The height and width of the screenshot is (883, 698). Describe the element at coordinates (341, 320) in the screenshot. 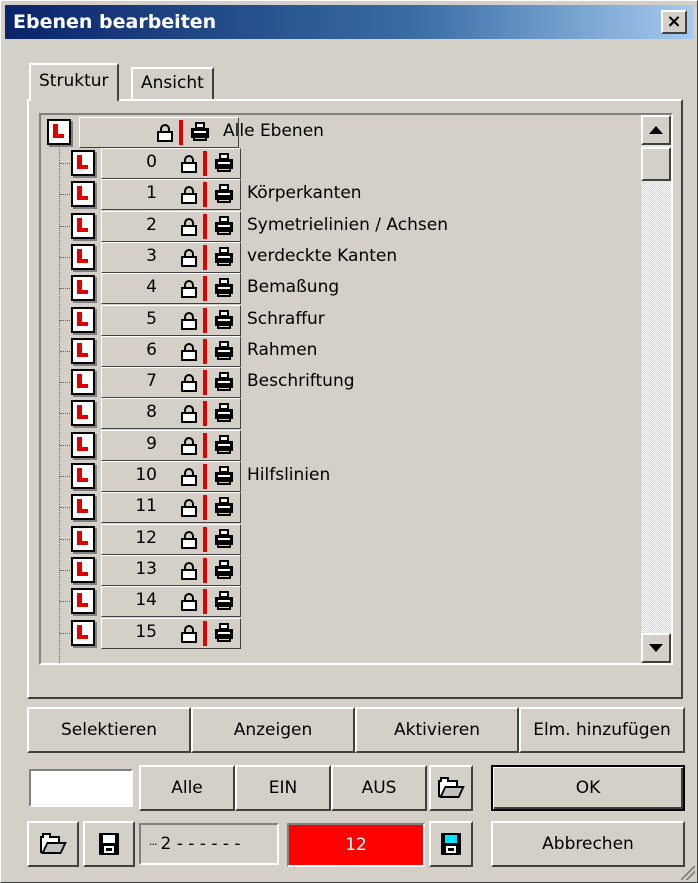

I see `layer-row: 5 Schraffur` at that location.